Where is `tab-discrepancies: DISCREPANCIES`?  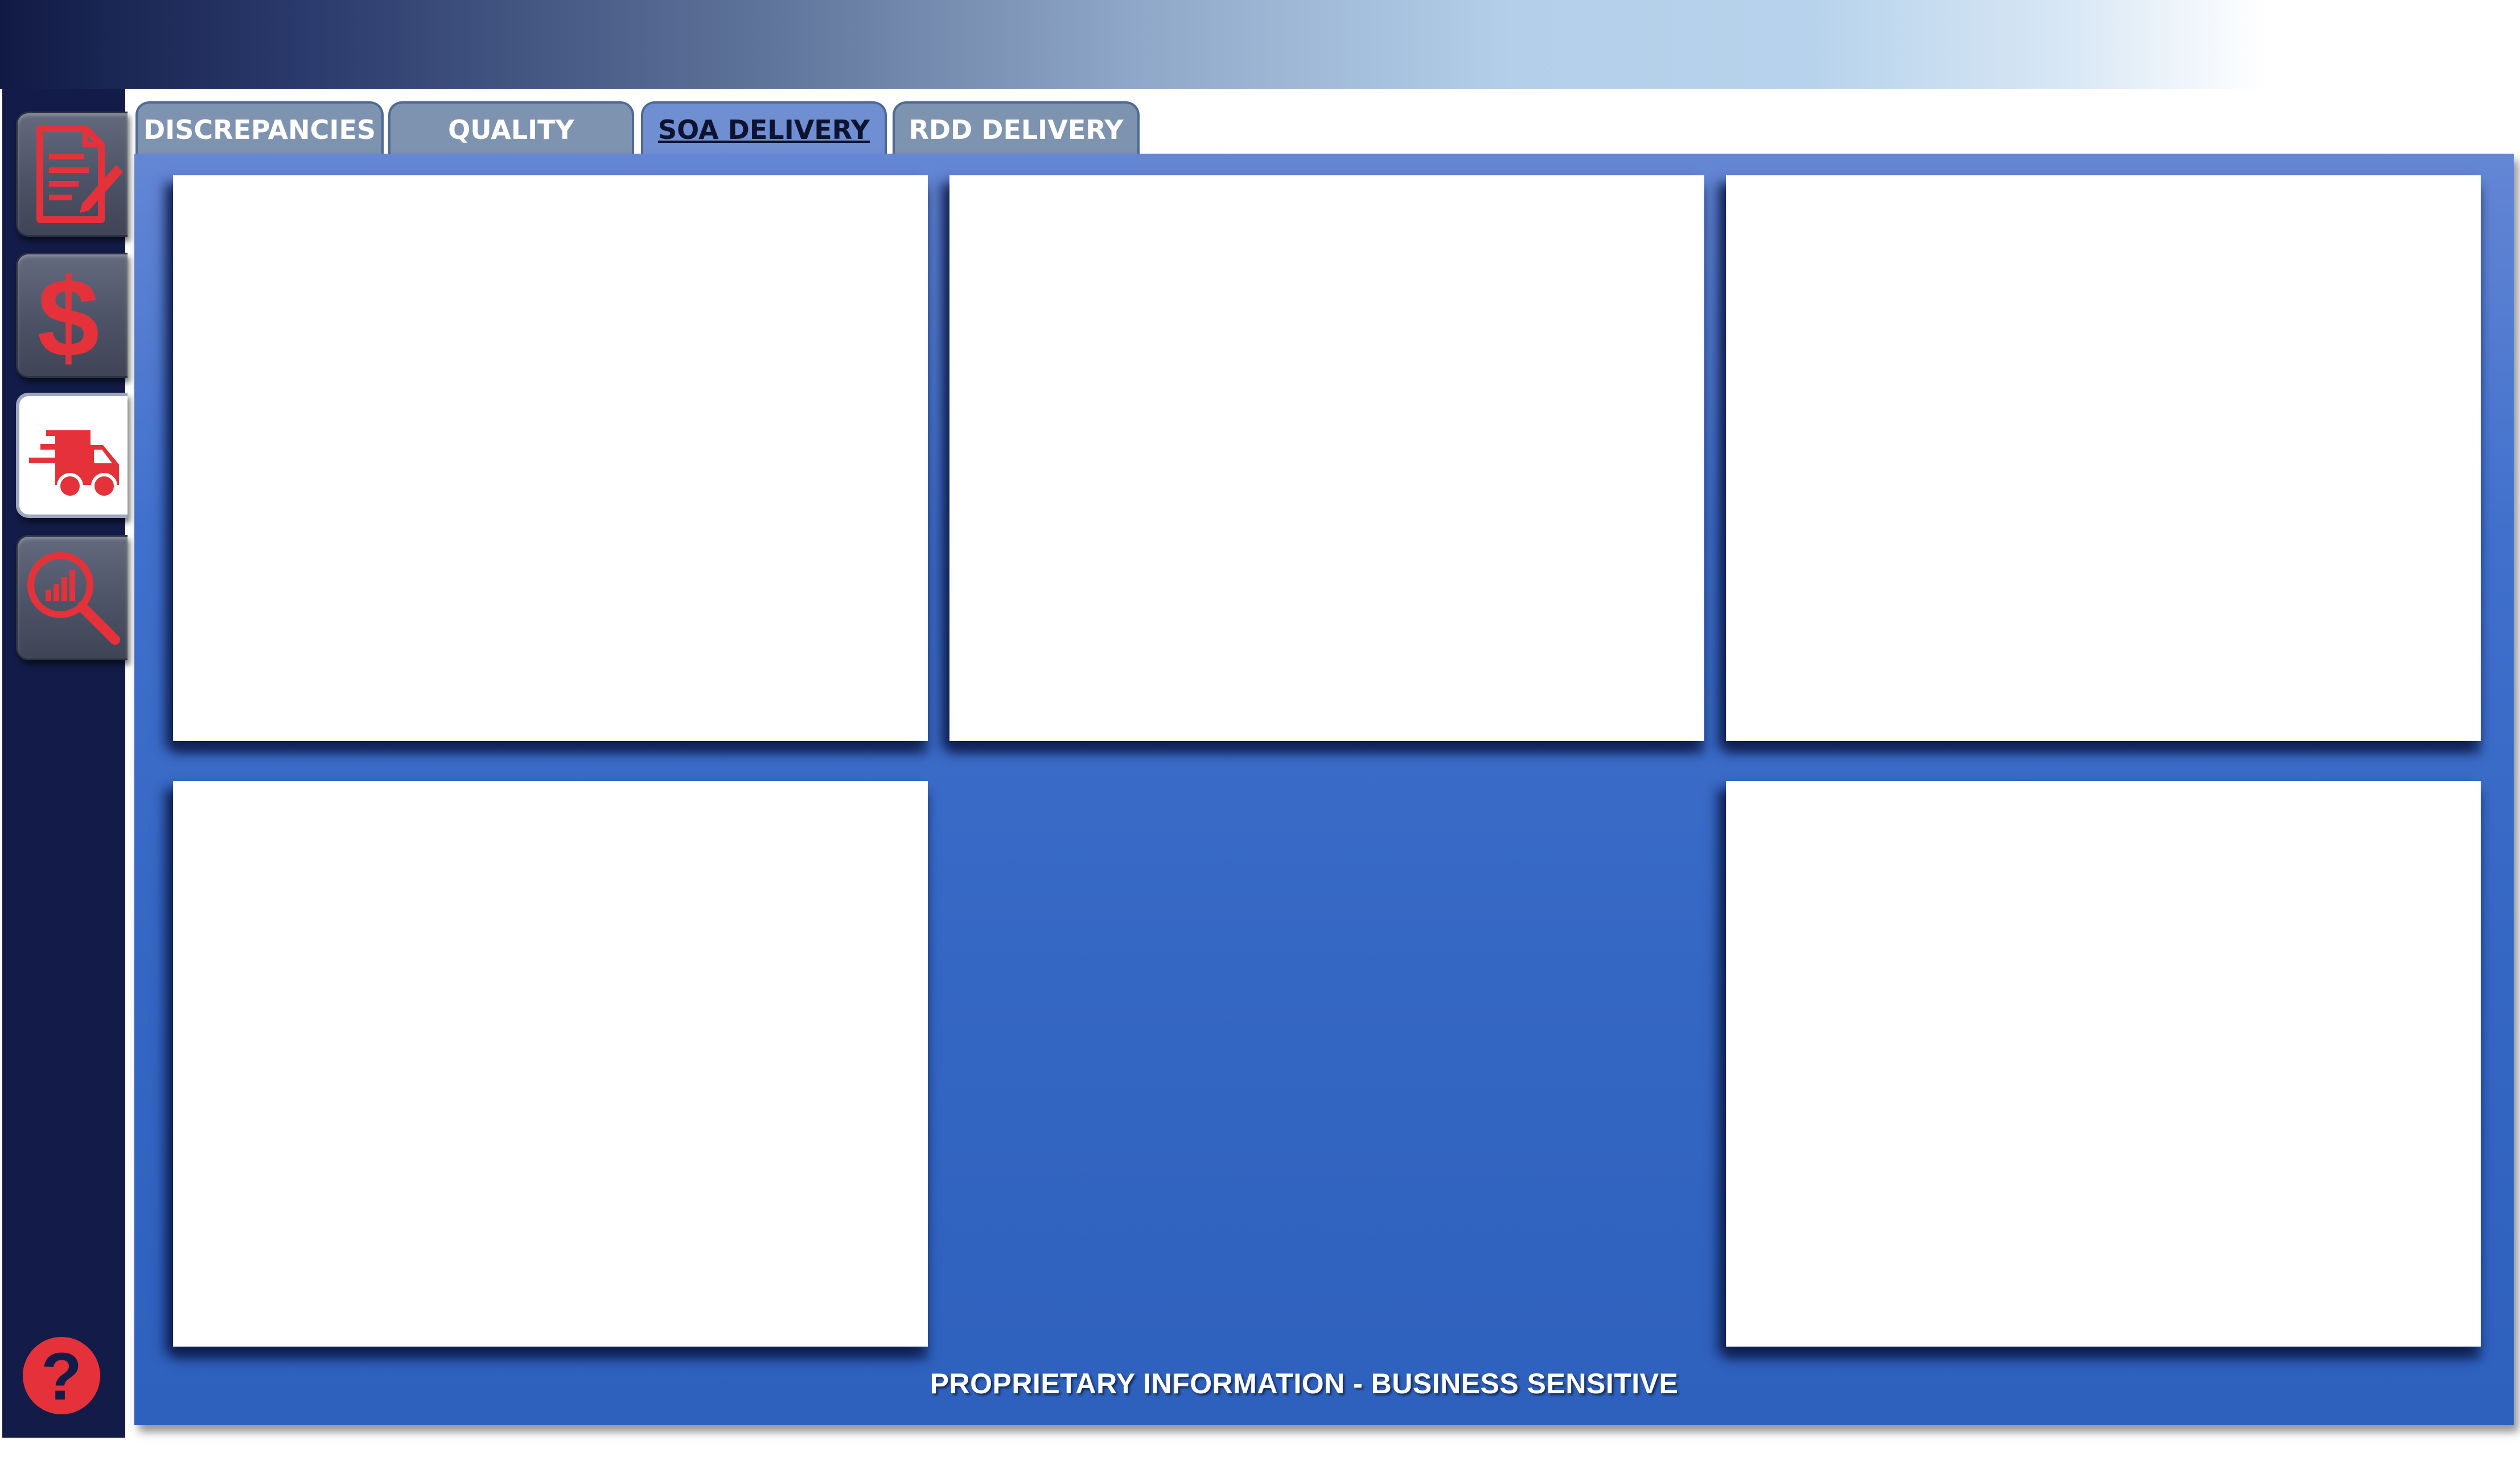 tab-discrepancies: DISCREPANCIES is located at coordinates (259, 128).